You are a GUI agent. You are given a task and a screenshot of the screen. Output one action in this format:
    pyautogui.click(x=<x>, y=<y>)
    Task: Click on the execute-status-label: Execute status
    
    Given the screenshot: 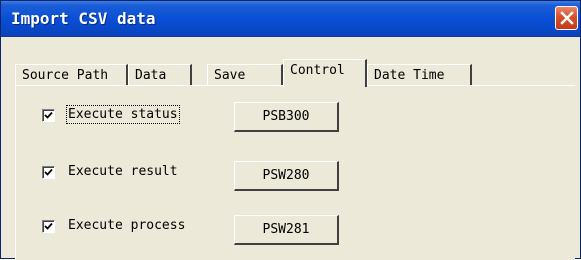 What is the action you would take?
    pyautogui.click(x=123, y=114)
    